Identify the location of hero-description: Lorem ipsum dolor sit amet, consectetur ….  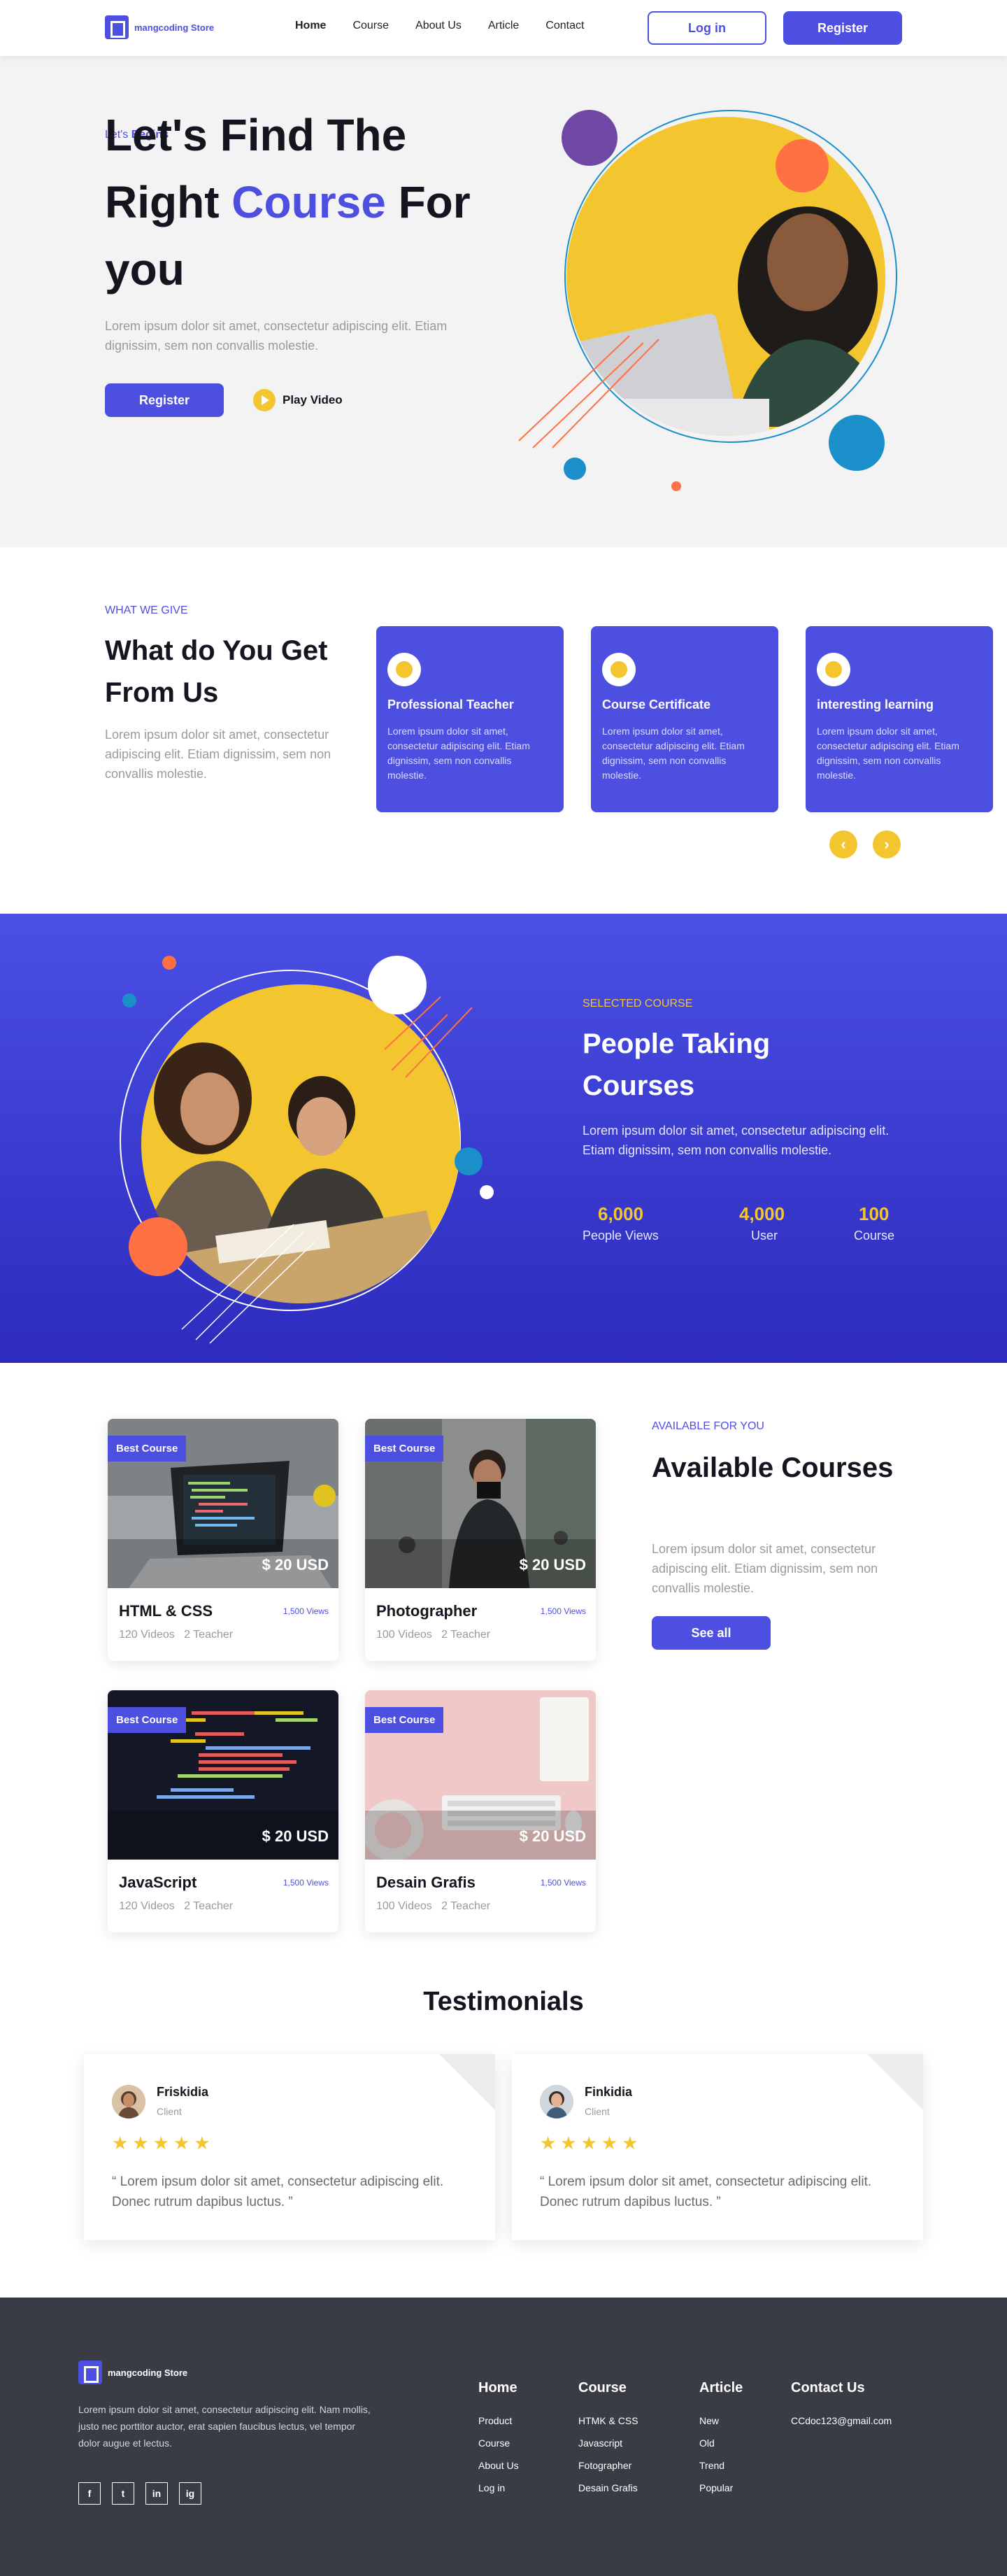
(276, 336).